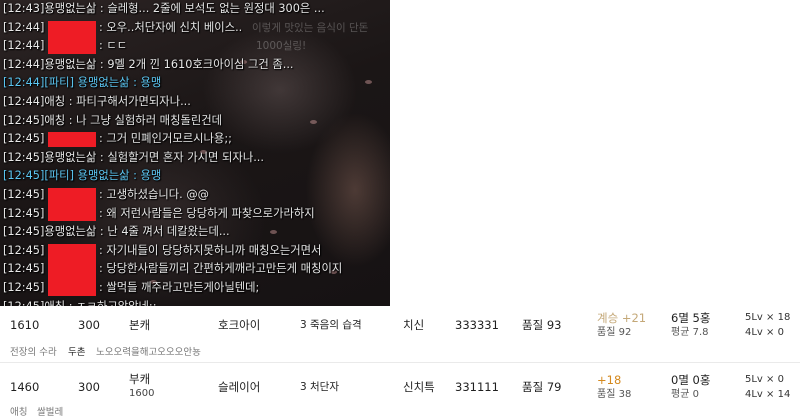 The height and width of the screenshot is (420, 800). I want to click on character-sub: 1600, so click(142, 393).